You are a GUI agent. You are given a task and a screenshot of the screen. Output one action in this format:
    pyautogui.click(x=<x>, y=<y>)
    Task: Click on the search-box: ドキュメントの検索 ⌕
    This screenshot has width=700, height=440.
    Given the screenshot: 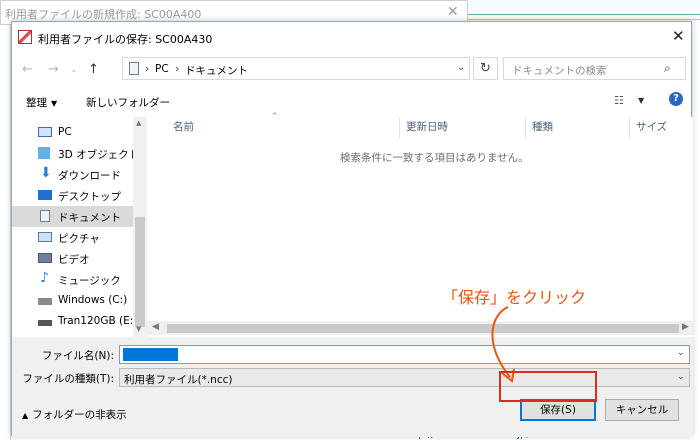 What is the action you would take?
    pyautogui.click(x=594, y=68)
    